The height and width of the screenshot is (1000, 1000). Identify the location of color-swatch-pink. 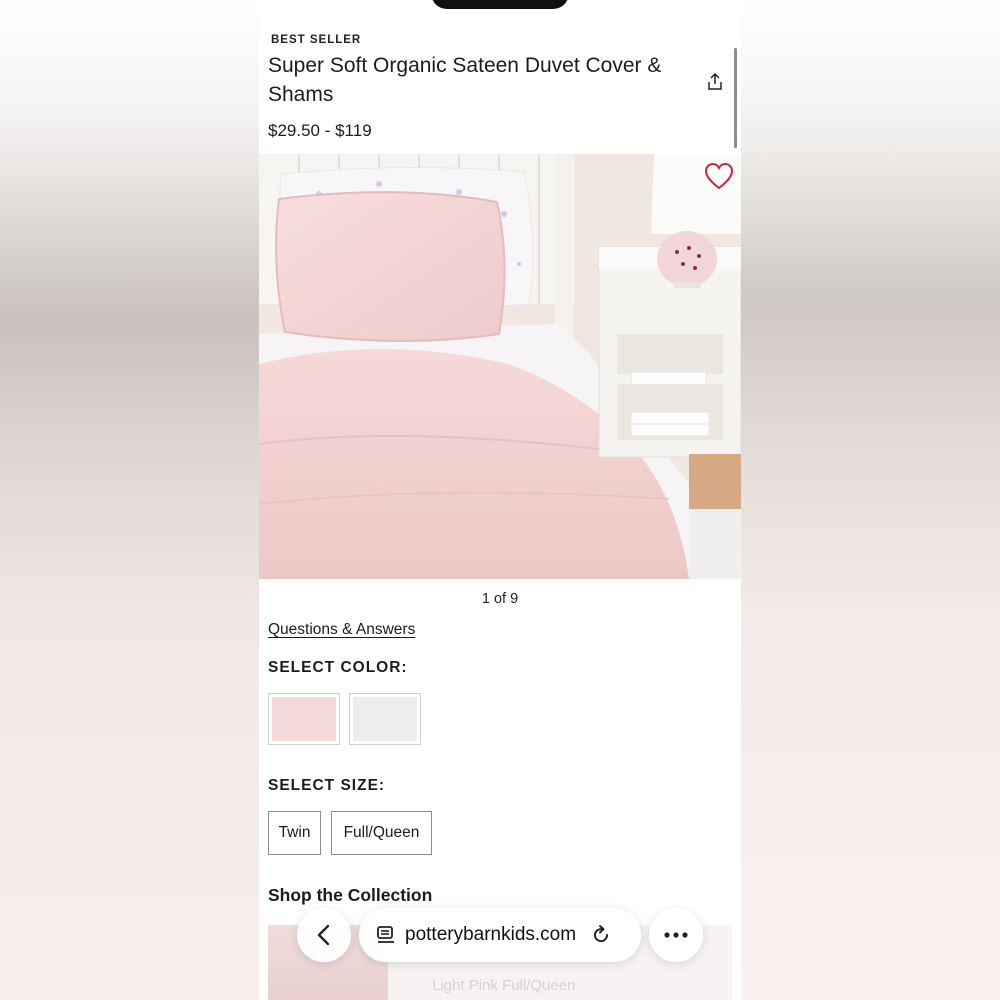
(304, 719).